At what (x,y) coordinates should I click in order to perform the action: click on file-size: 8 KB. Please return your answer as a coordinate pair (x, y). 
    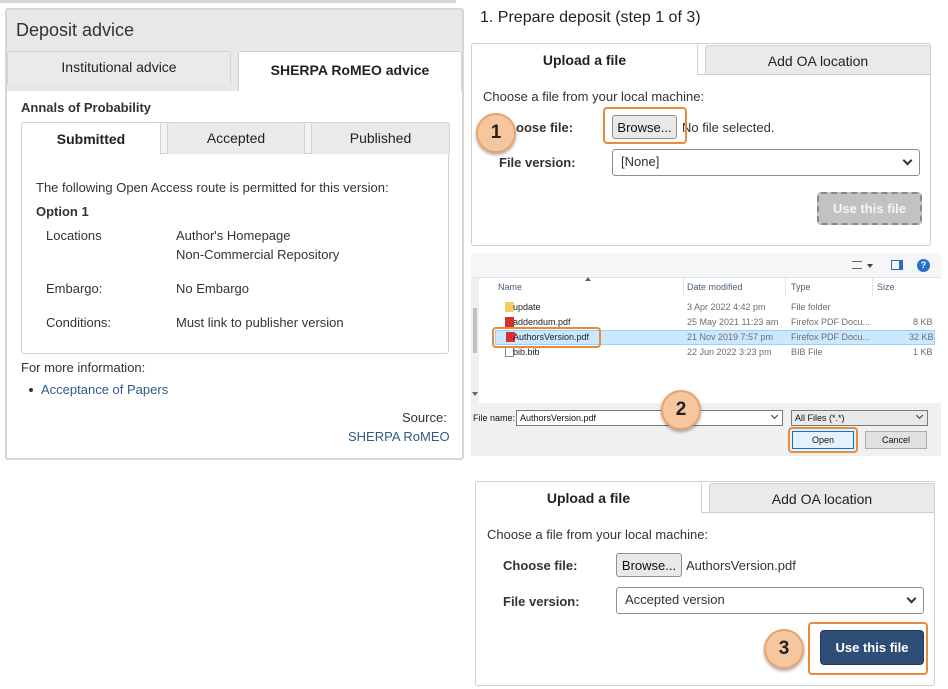
    Looking at the image, I should click on (923, 322).